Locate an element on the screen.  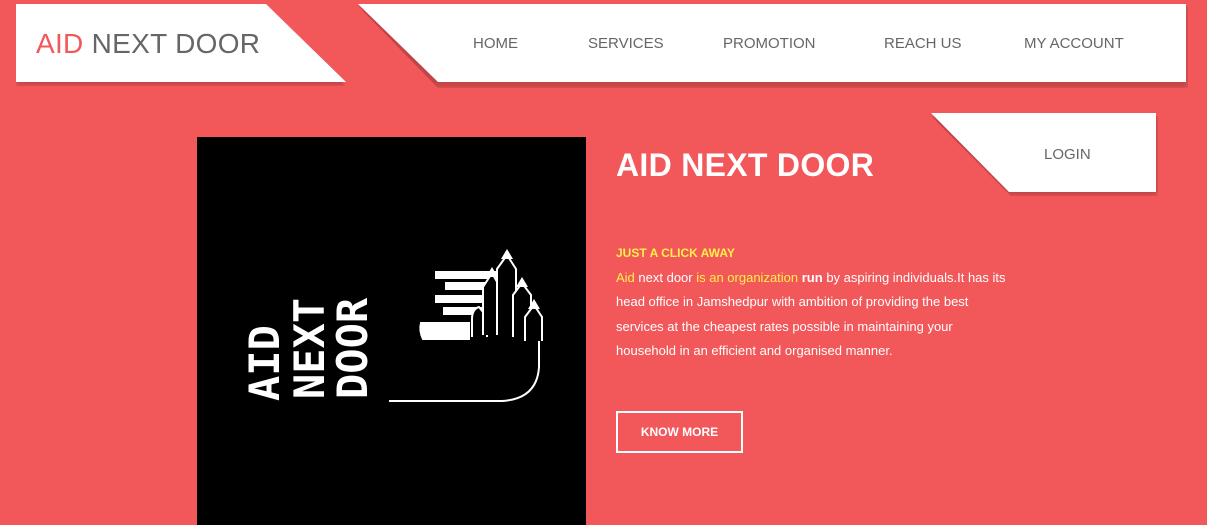
description-part-run: run is located at coordinates (810, 277).